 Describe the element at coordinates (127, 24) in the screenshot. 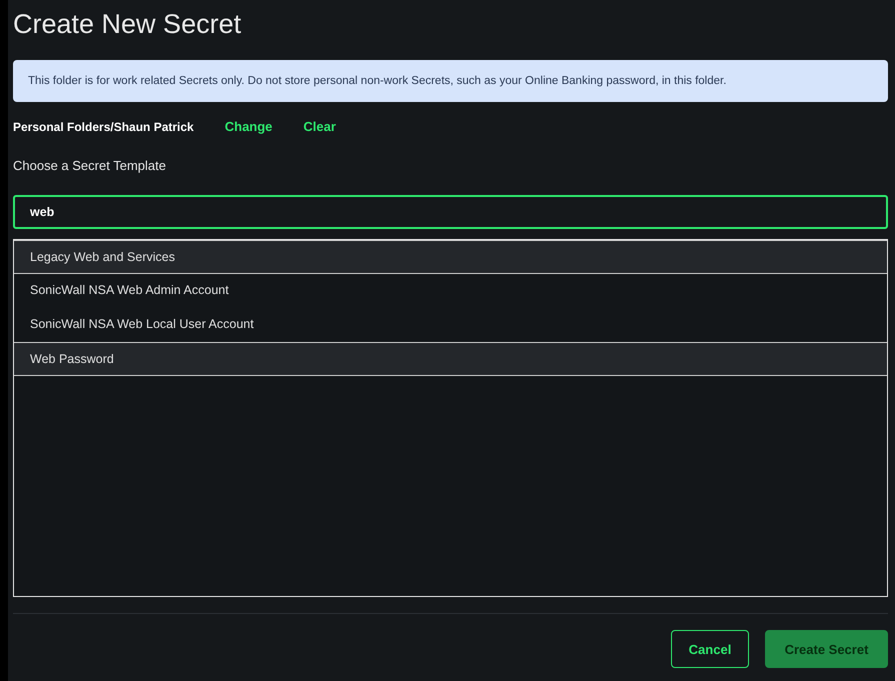

I see `dialog-title: Create New Secret` at that location.